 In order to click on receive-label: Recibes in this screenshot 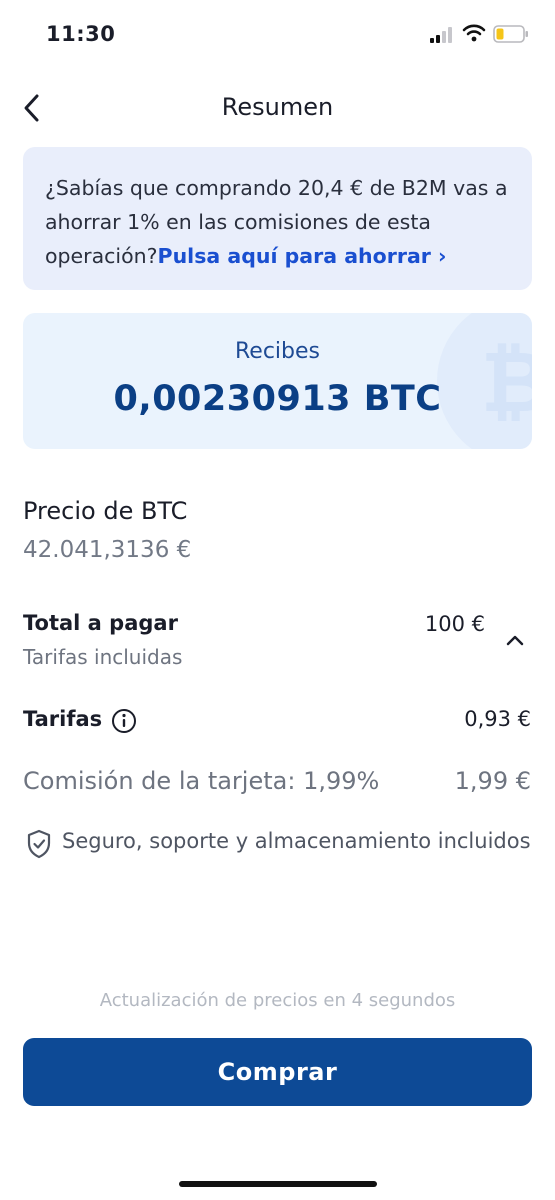, I will do `click(277, 351)`.